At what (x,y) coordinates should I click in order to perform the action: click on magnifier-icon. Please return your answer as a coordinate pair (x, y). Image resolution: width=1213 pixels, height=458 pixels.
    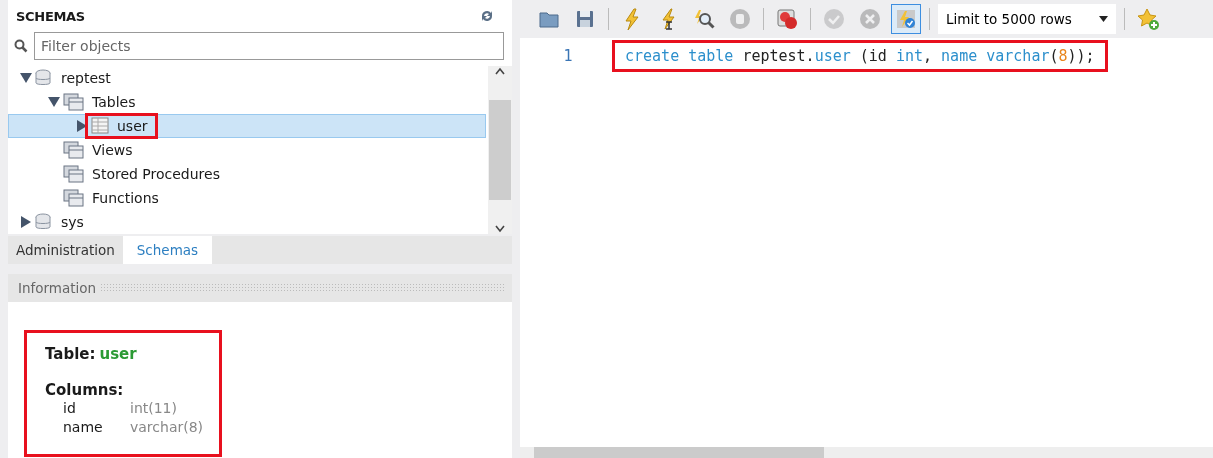
    Looking at the image, I should click on (704, 19).